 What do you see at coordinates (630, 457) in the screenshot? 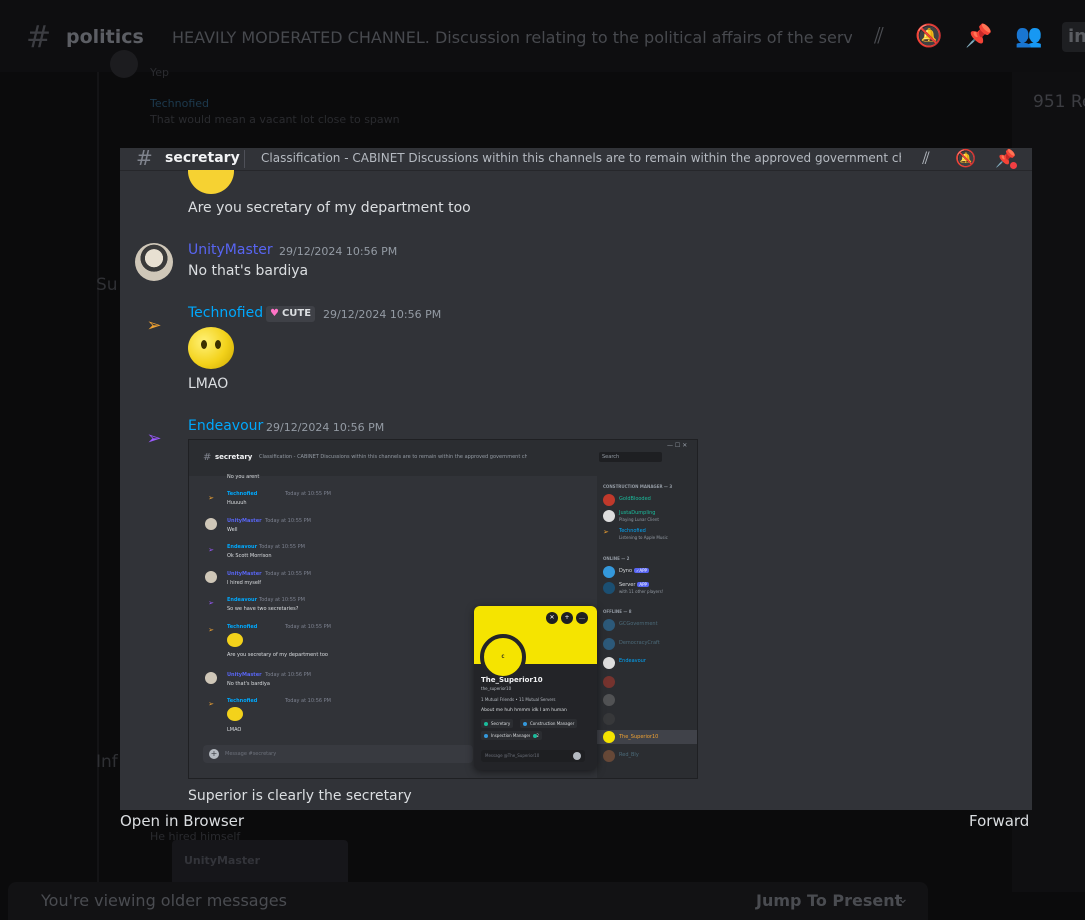
I see `search-input: Search` at bounding box center [630, 457].